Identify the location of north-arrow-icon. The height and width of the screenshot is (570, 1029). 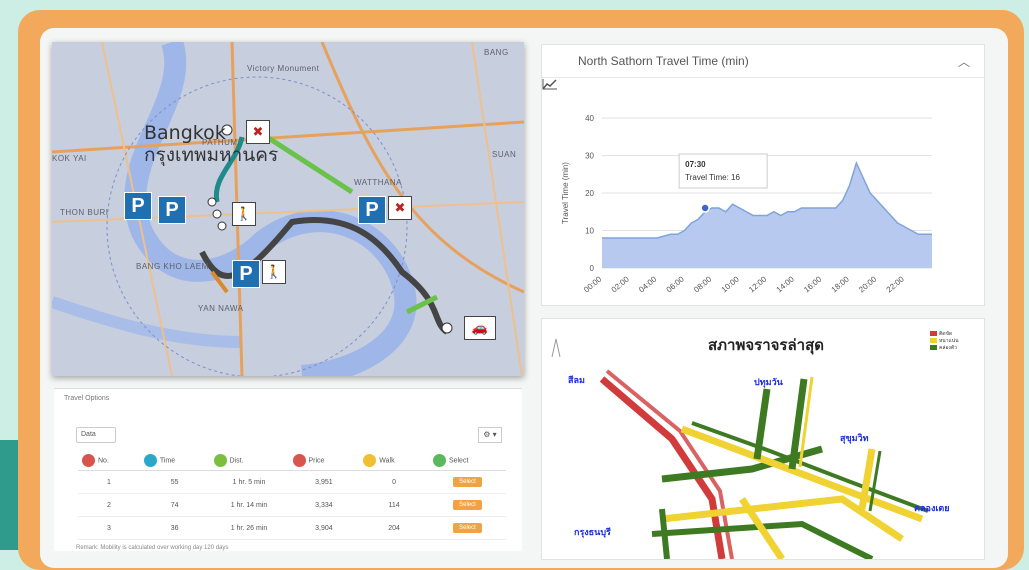
(556, 348).